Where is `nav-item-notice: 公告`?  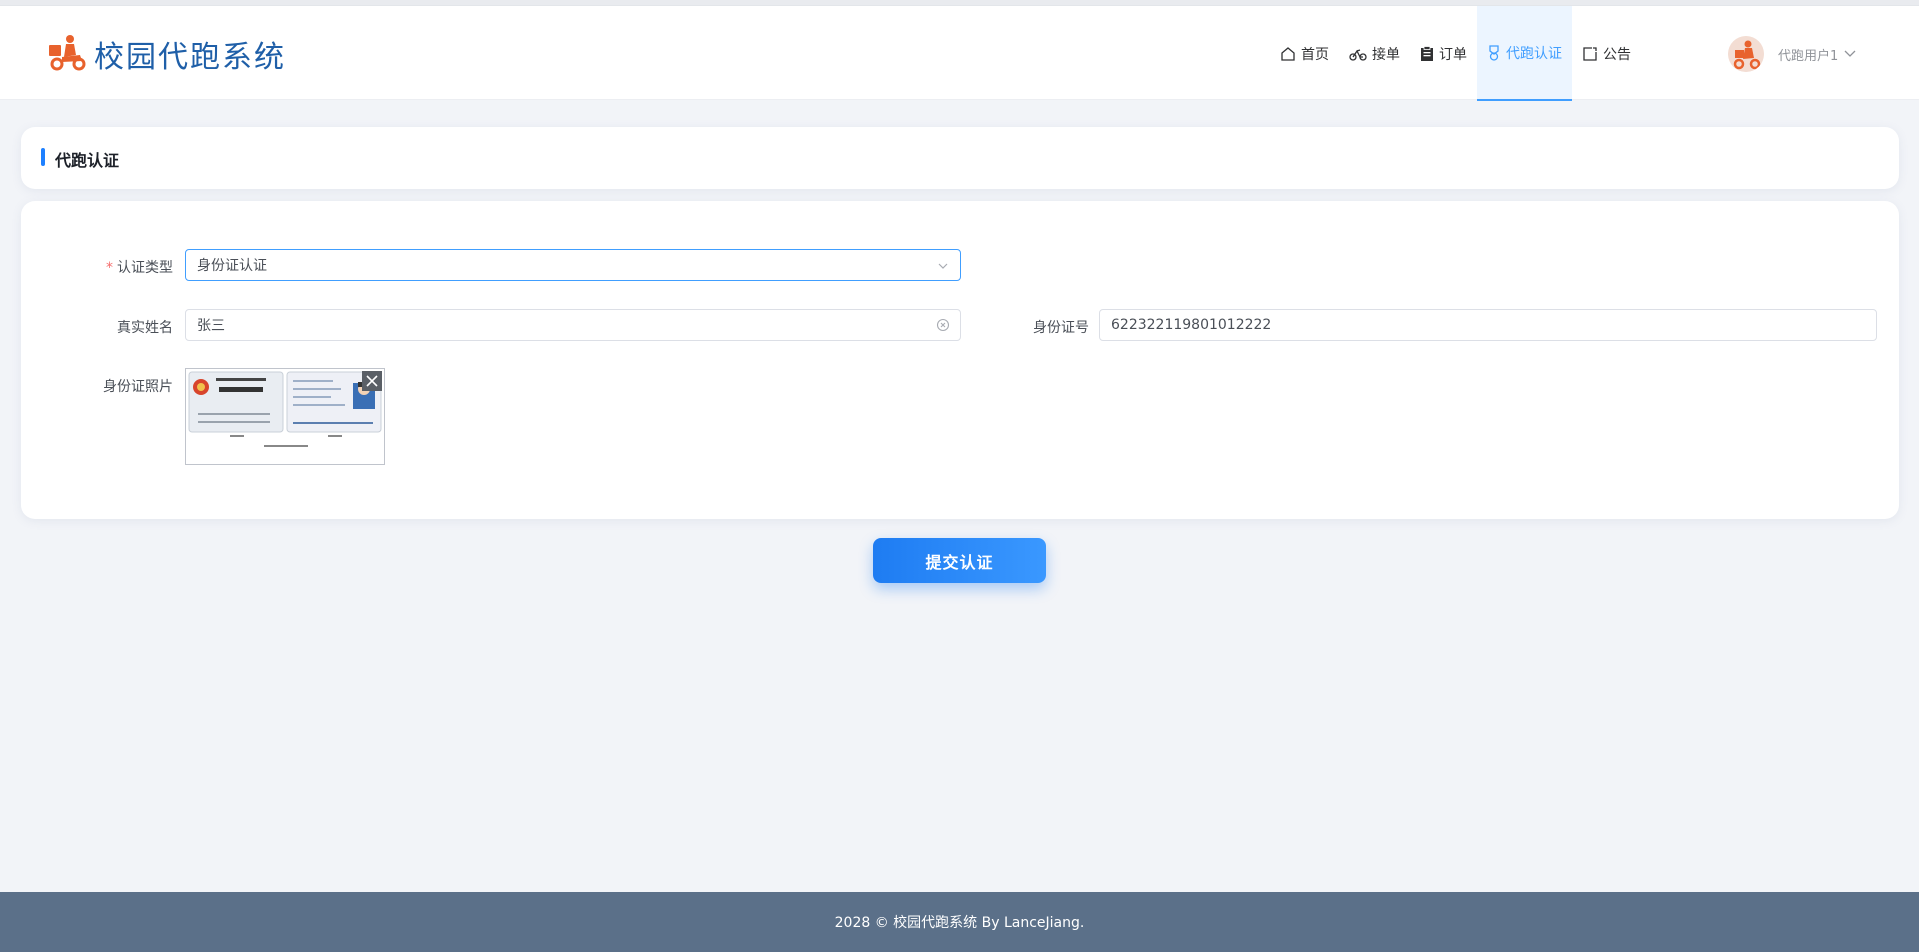 nav-item-notice: 公告 is located at coordinates (1606, 53).